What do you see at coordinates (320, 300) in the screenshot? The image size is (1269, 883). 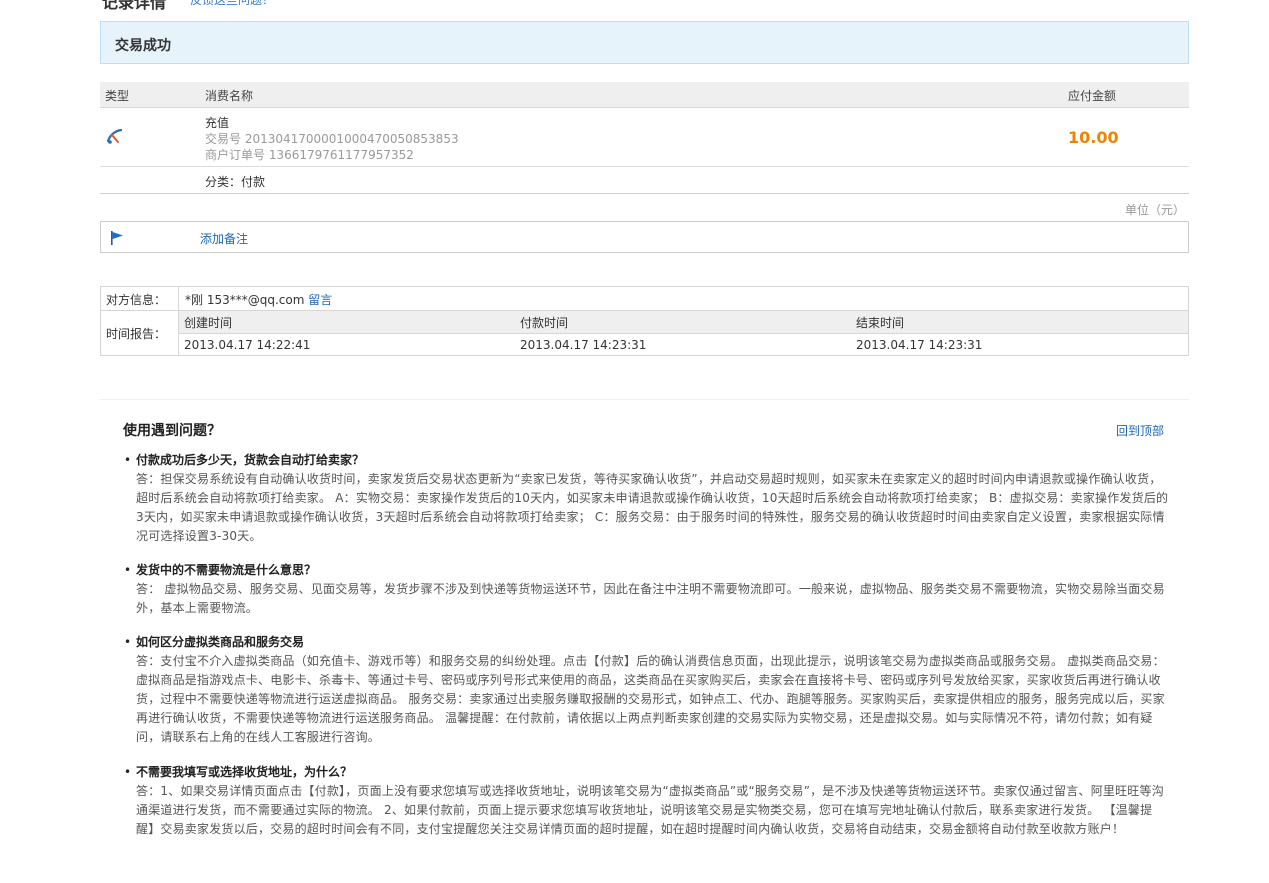 I see `message-link: 留言` at bounding box center [320, 300].